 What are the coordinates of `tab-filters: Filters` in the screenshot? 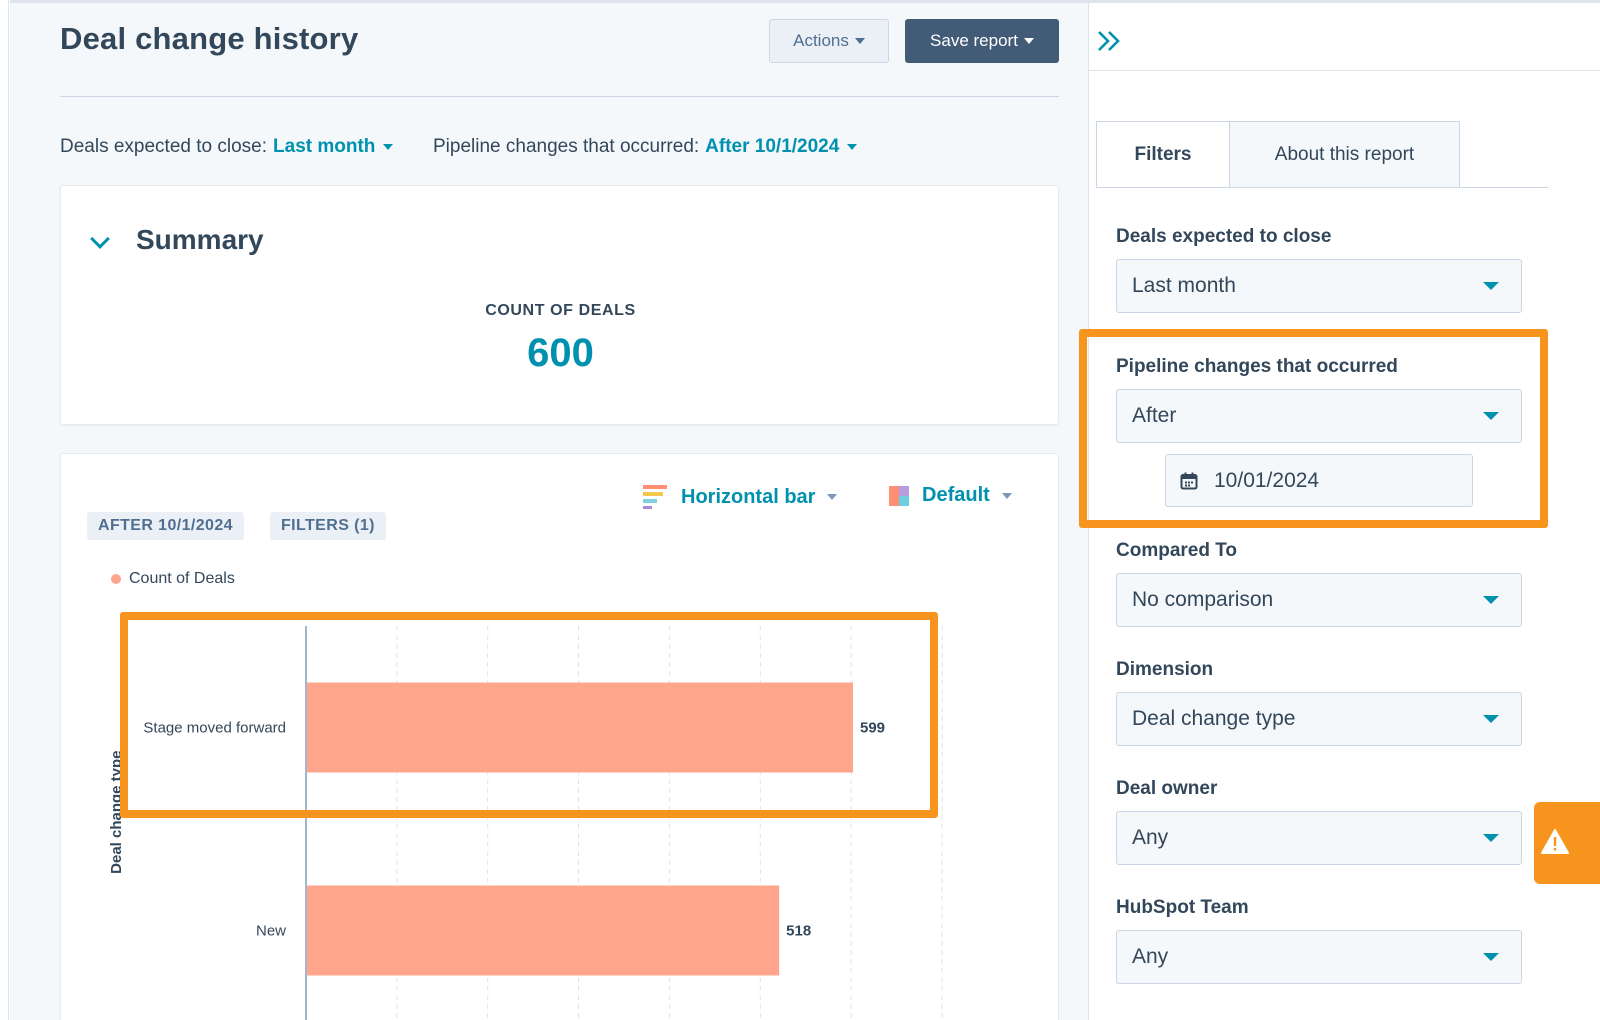 It's located at (1163, 154).